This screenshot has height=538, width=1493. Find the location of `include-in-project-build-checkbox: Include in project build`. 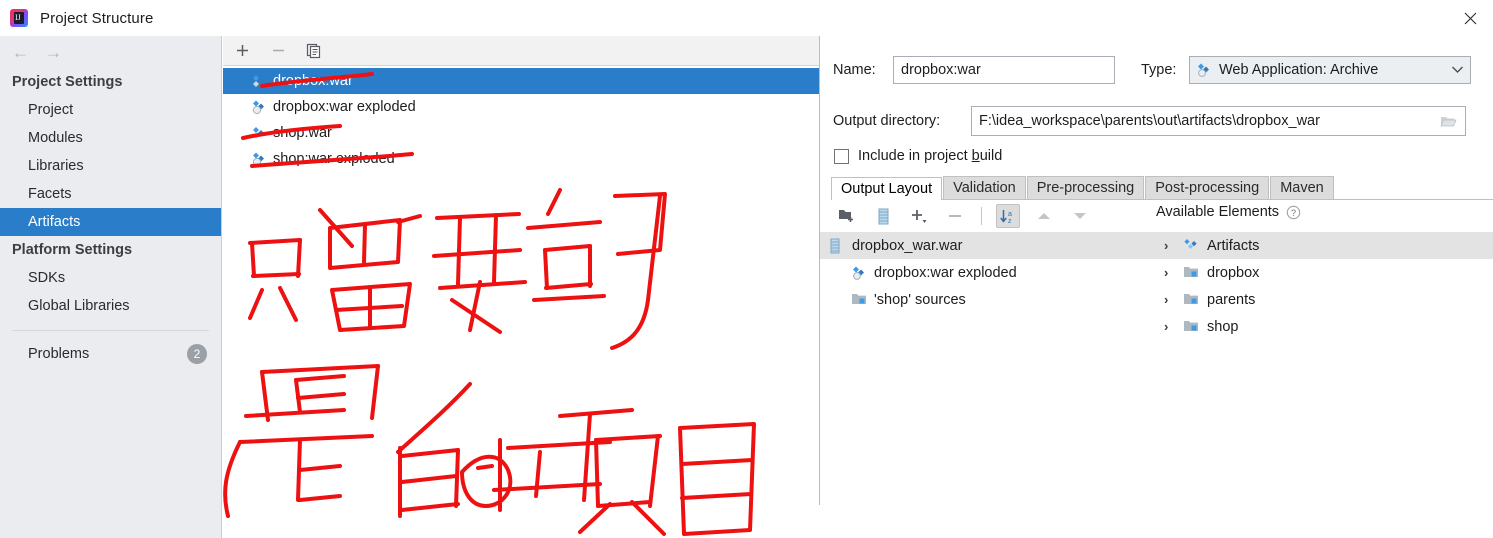

include-in-project-build-checkbox: Include in project build is located at coordinates (918, 156).